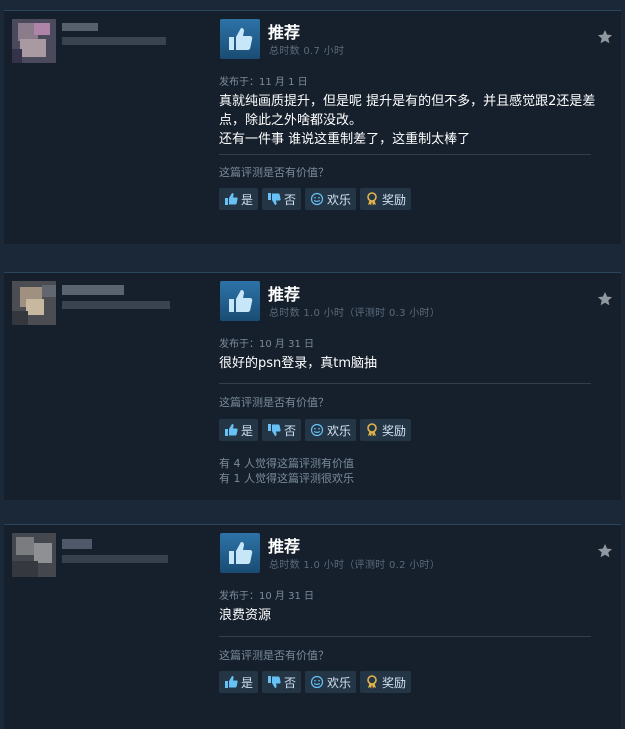 Image resolution: width=625 pixels, height=729 pixels. What do you see at coordinates (407, 101) in the screenshot?
I see `review-text-line: 真就纯画质提升，但是呢 提升是有的但不多，并且感觉跟2还是差` at bounding box center [407, 101].